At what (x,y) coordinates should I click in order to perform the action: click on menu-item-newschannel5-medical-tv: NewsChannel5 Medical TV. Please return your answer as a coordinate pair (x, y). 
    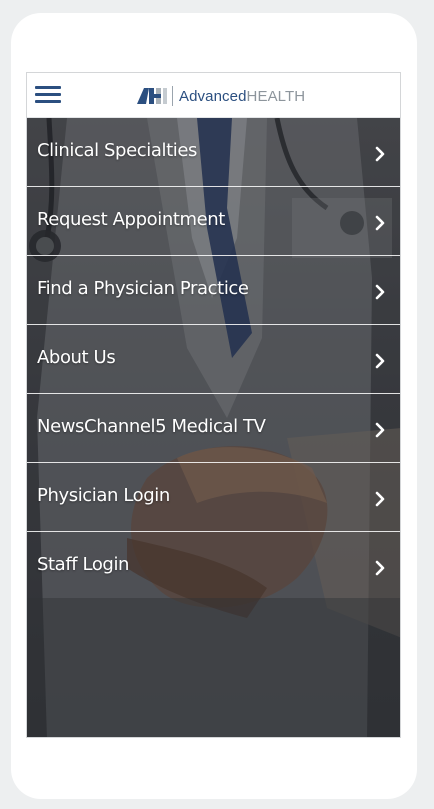
    Looking at the image, I should click on (213, 428).